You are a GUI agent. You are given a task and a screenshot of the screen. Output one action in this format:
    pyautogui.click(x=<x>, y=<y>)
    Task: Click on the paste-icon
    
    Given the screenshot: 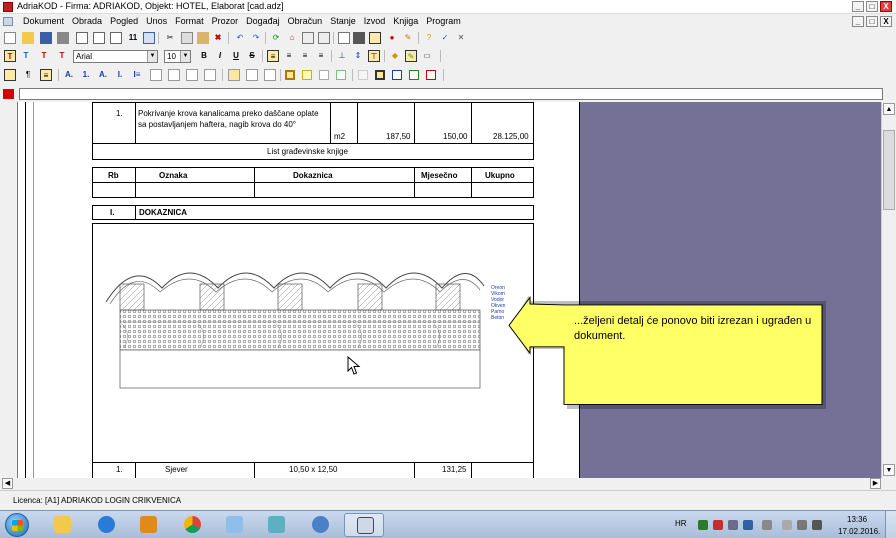 What is the action you would take?
    pyautogui.click(x=203, y=38)
    